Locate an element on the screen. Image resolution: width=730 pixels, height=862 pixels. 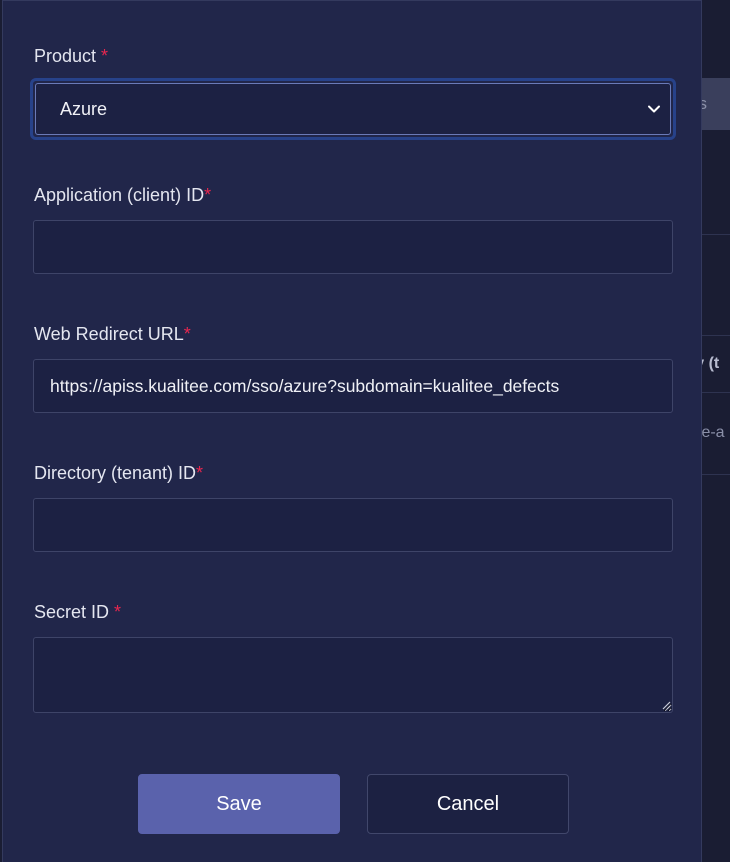
application-client-id-input is located at coordinates (353, 247).